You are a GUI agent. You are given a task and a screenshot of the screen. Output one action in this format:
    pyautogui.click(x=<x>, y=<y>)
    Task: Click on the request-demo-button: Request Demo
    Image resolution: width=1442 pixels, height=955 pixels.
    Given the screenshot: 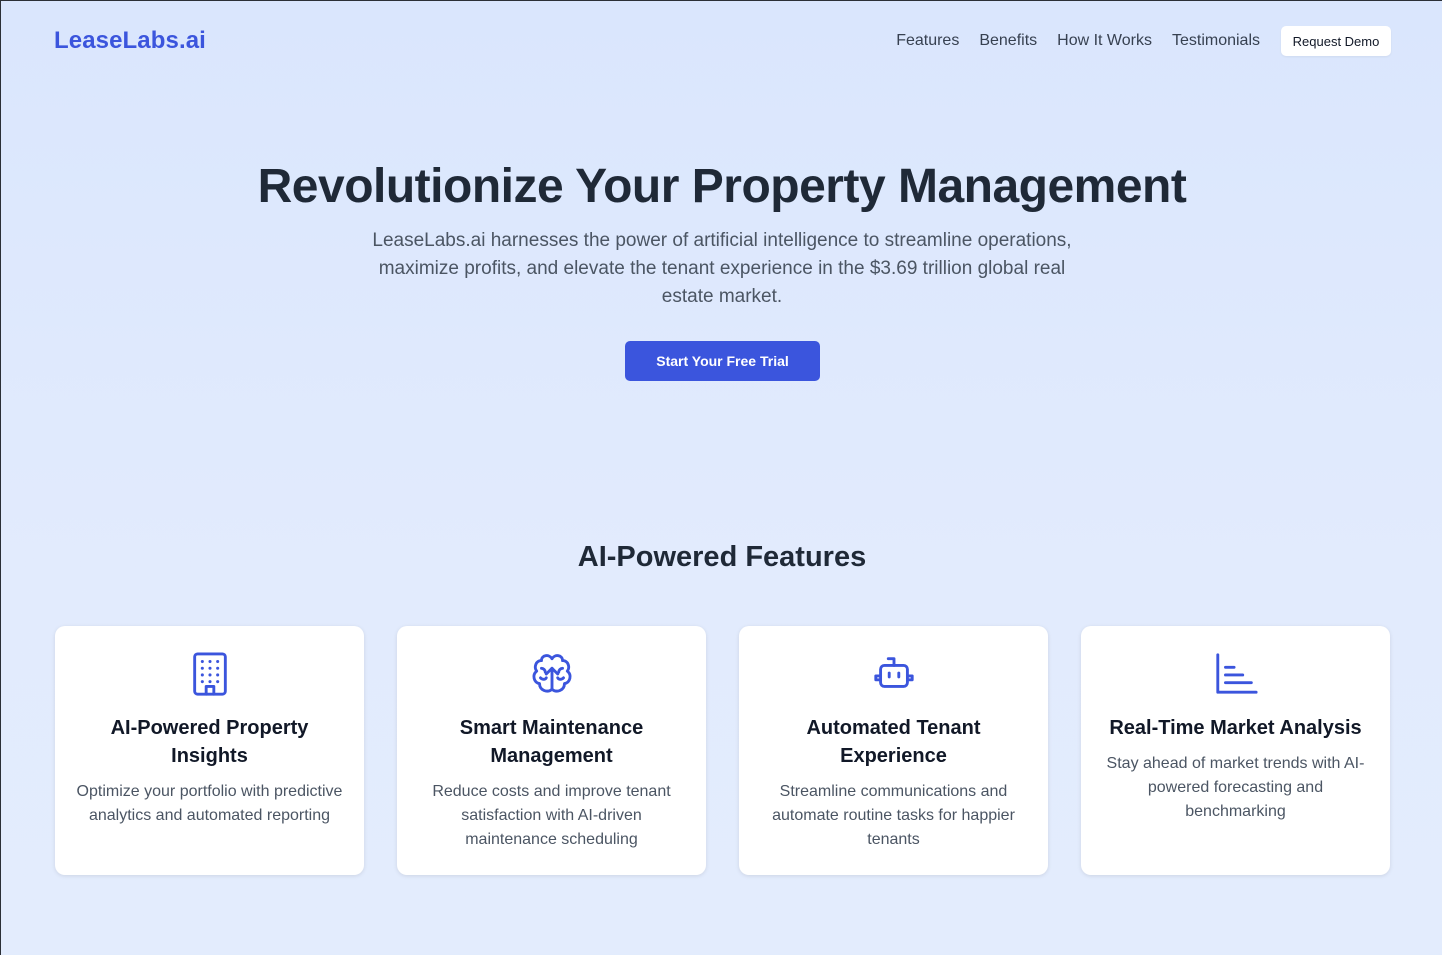 What is the action you would take?
    pyautogui.click(x=1336, y=41)
    